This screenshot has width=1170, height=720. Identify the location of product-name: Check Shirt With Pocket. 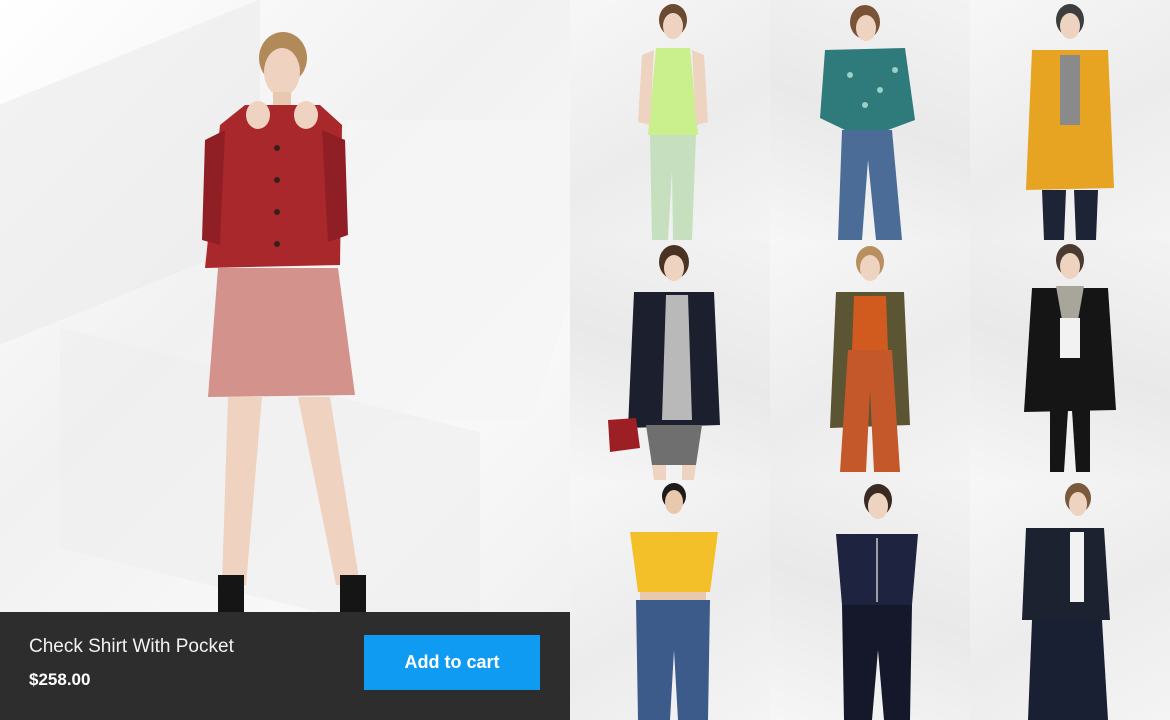
(131, 647).